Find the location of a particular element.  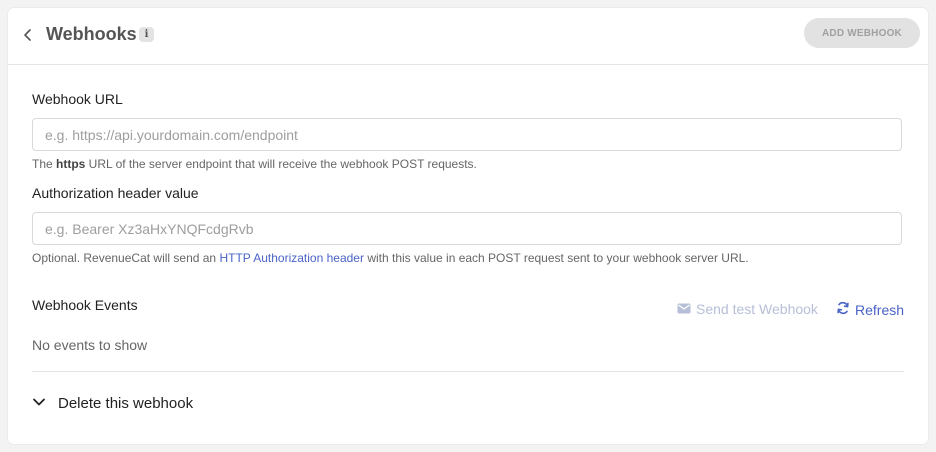

webhook-events-label: Webhook Events is located at coordinates (85, 305).